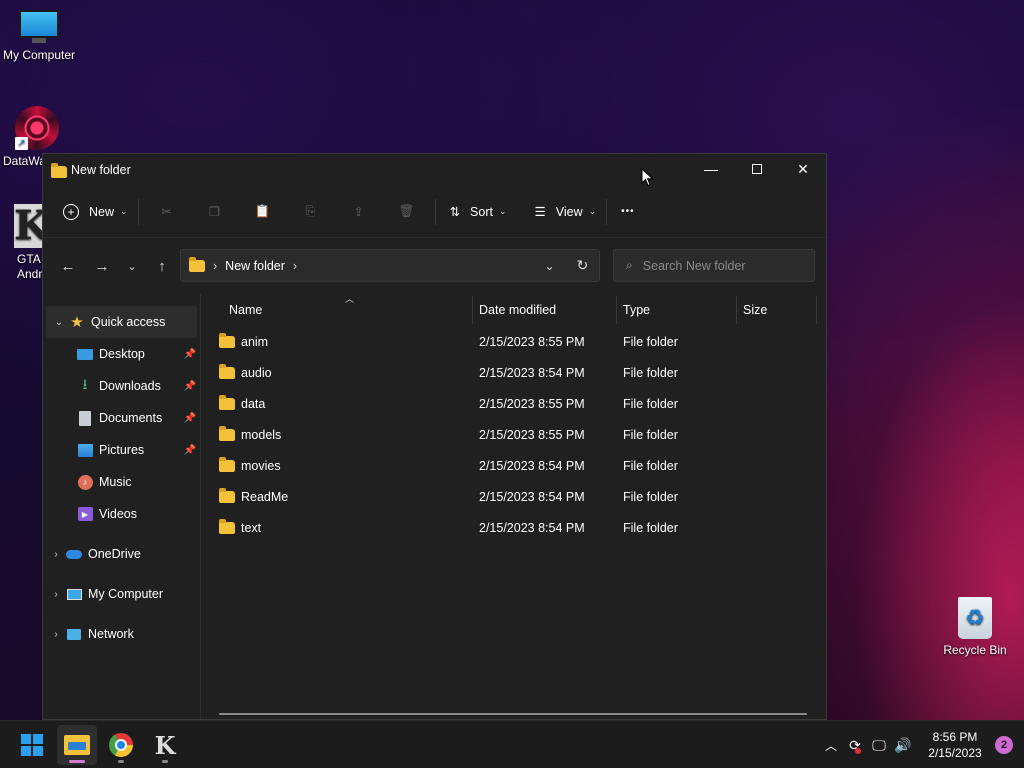  I want to click on back-button: ←, so click(68, 266).